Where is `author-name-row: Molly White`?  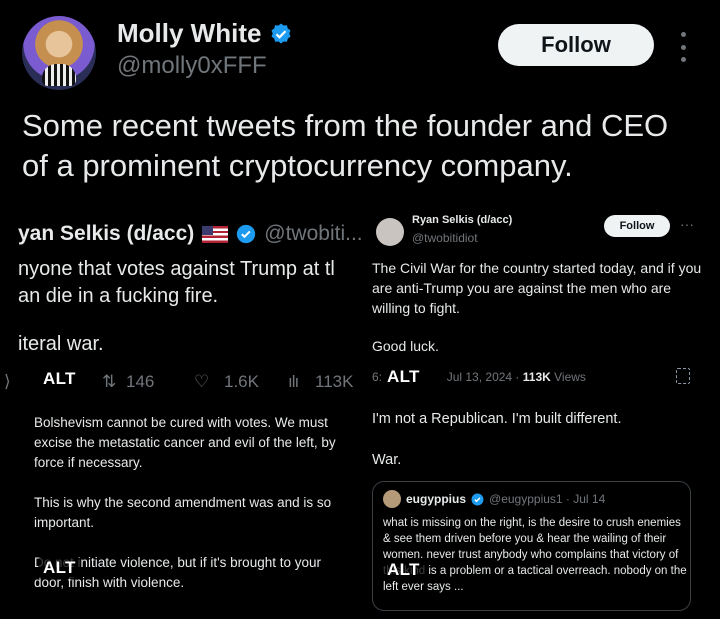 author-name-row: Molly White is located at coordinates (205, 33).